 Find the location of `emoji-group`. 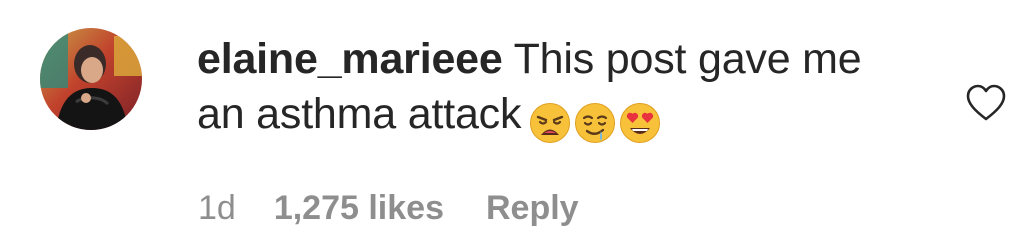

emoji-group is located at coordinates (596, 120).